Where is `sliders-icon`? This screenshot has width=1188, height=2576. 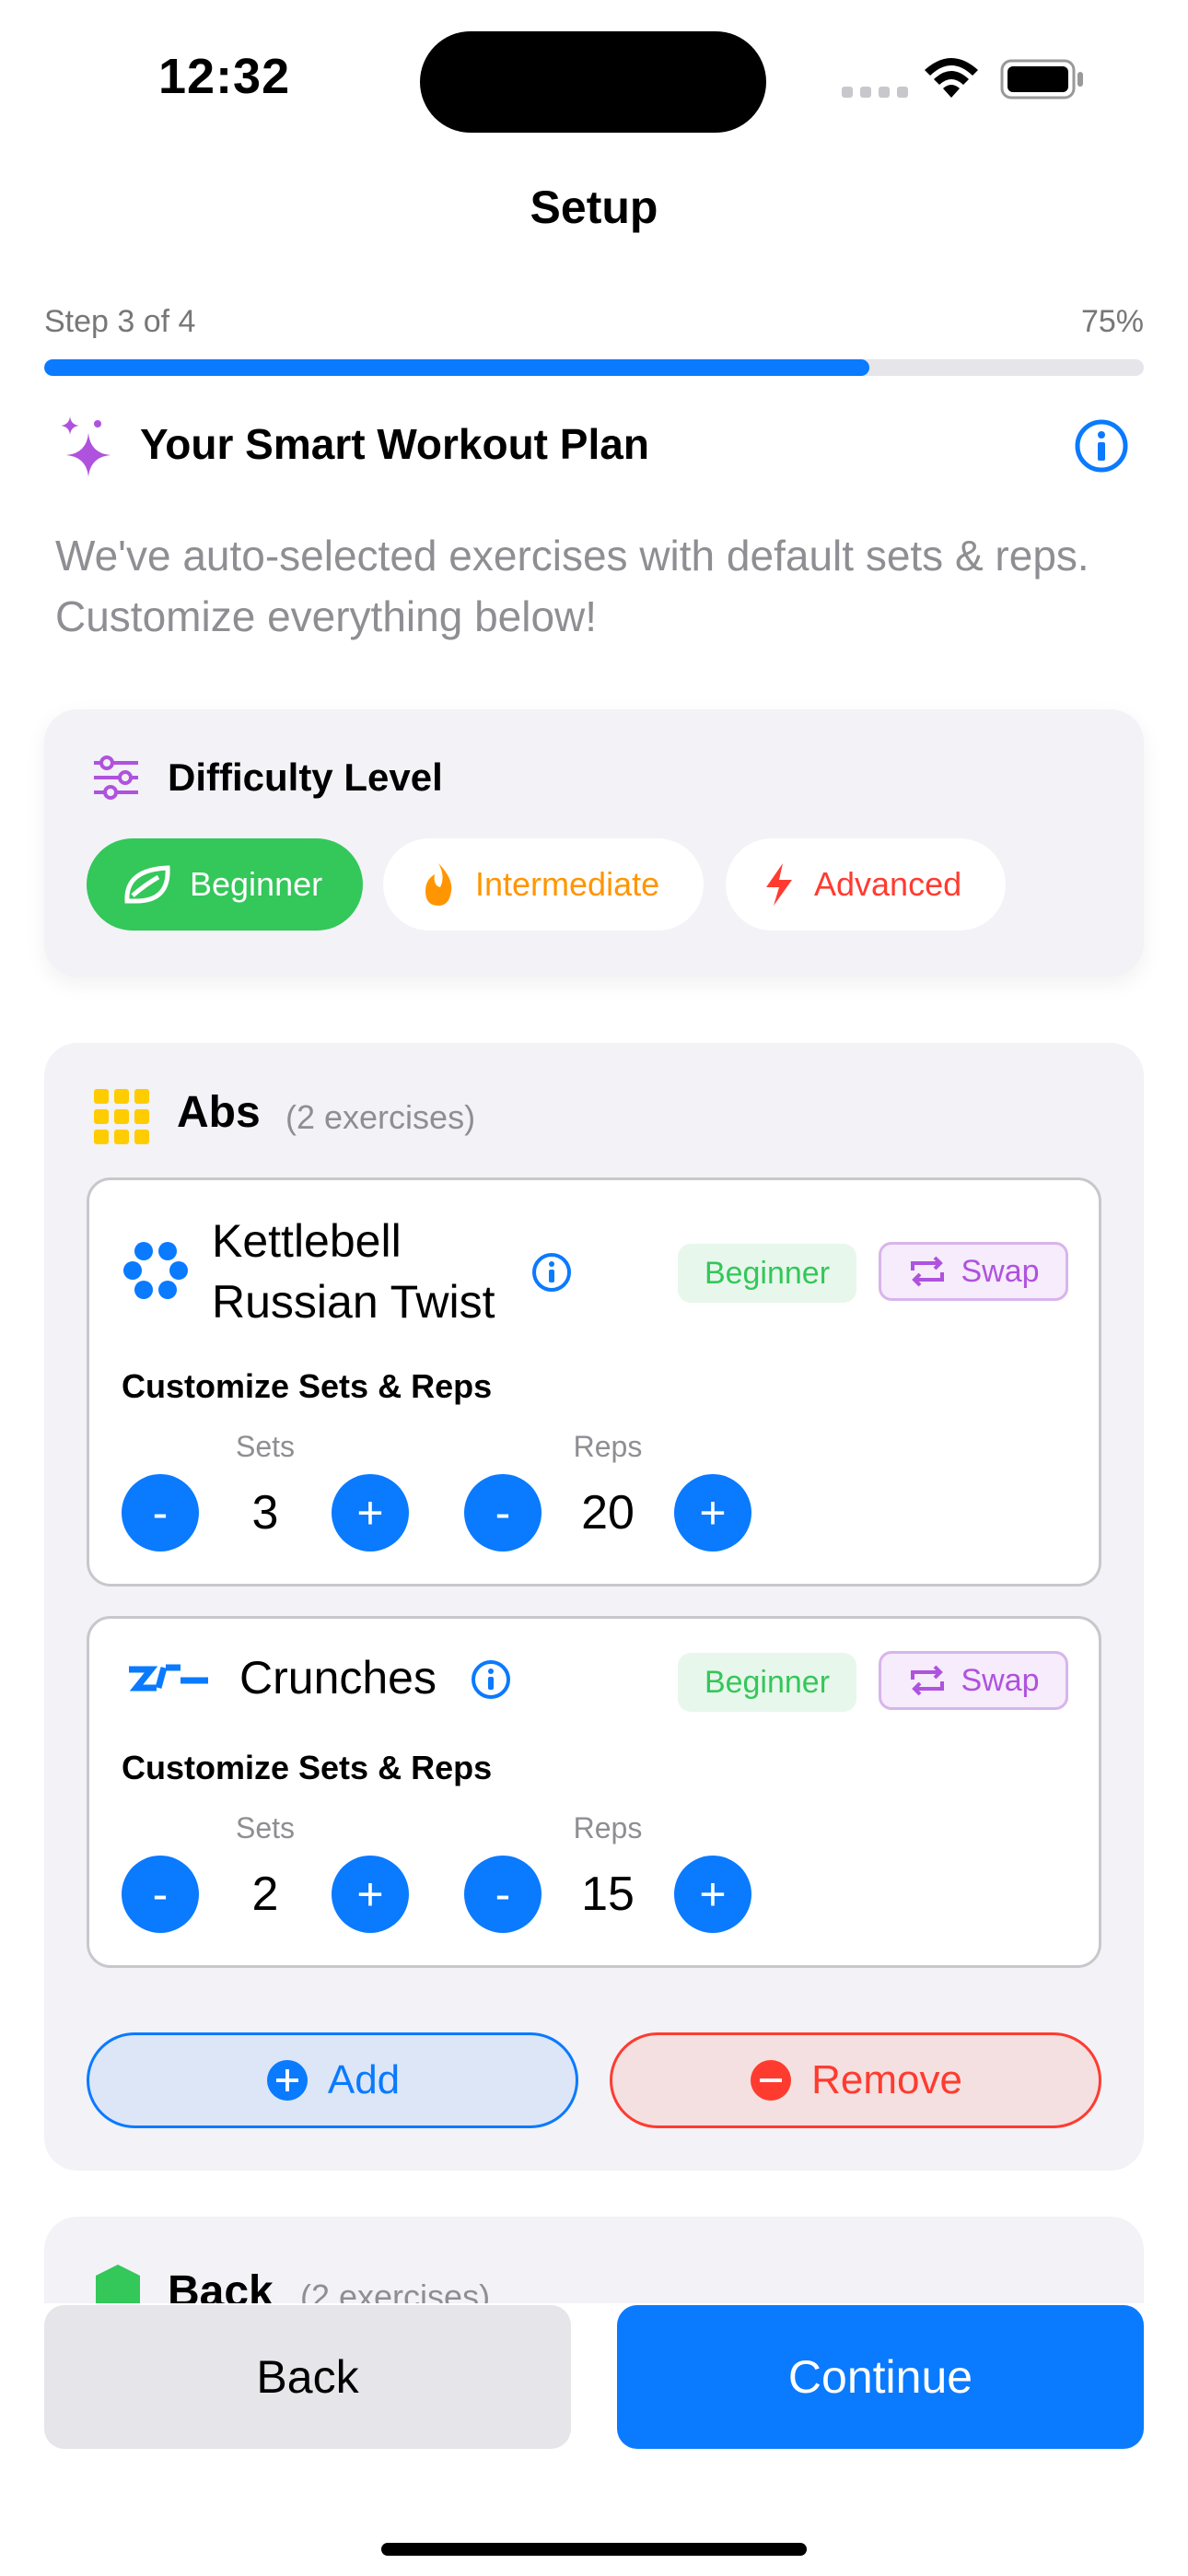 sliders-icon is located at coordinates (116, 777).